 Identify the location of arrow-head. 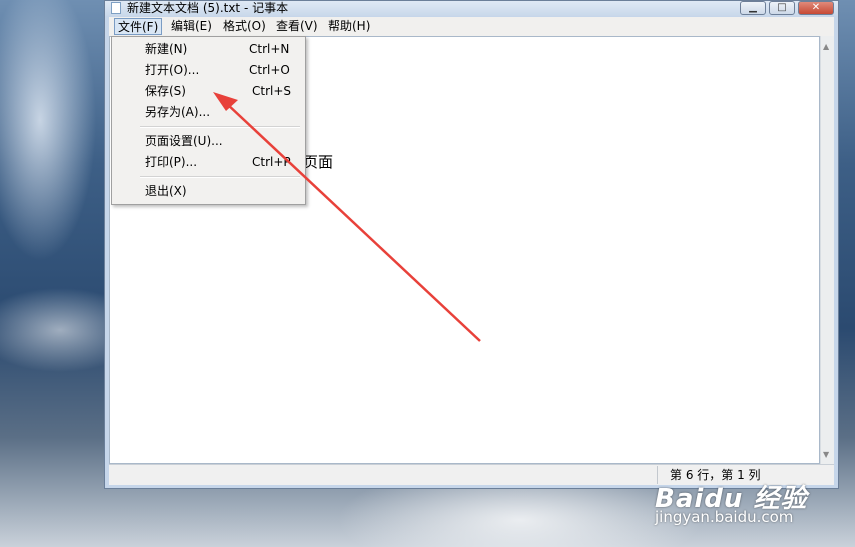
(225, 101).